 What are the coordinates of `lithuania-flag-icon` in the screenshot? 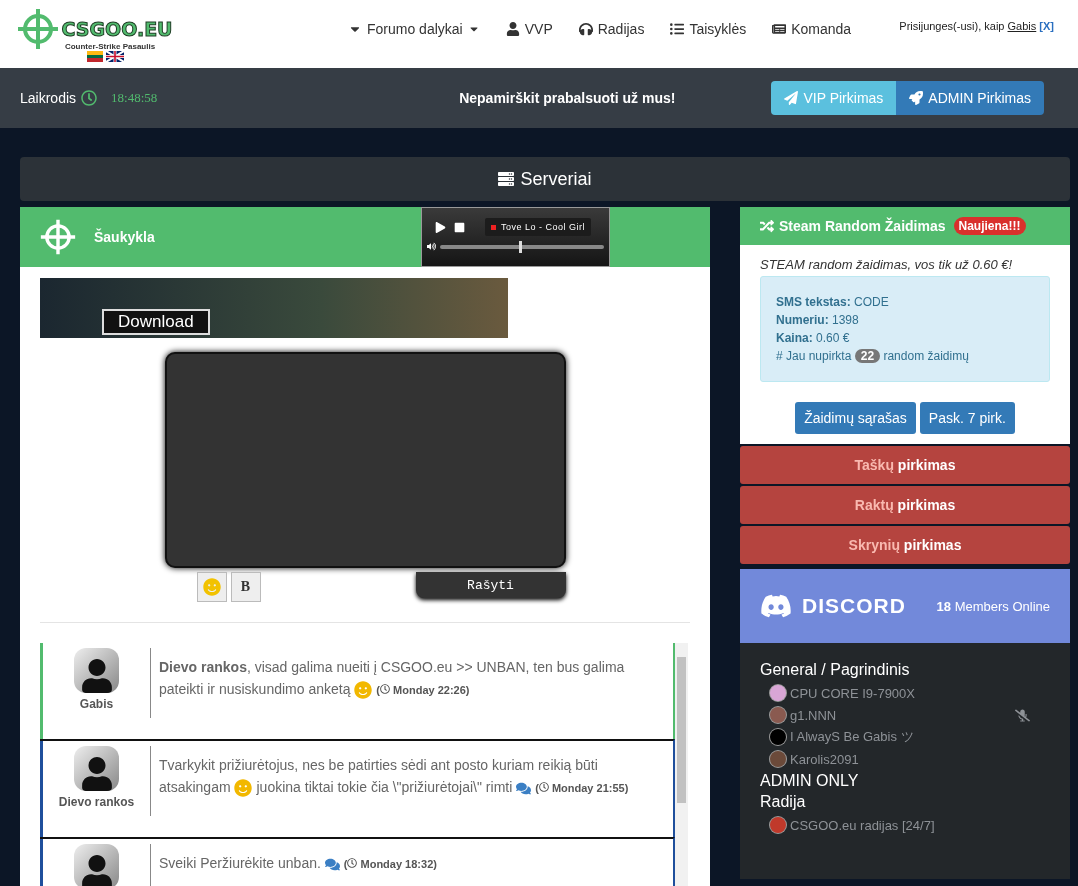 It's located at (94, 56).